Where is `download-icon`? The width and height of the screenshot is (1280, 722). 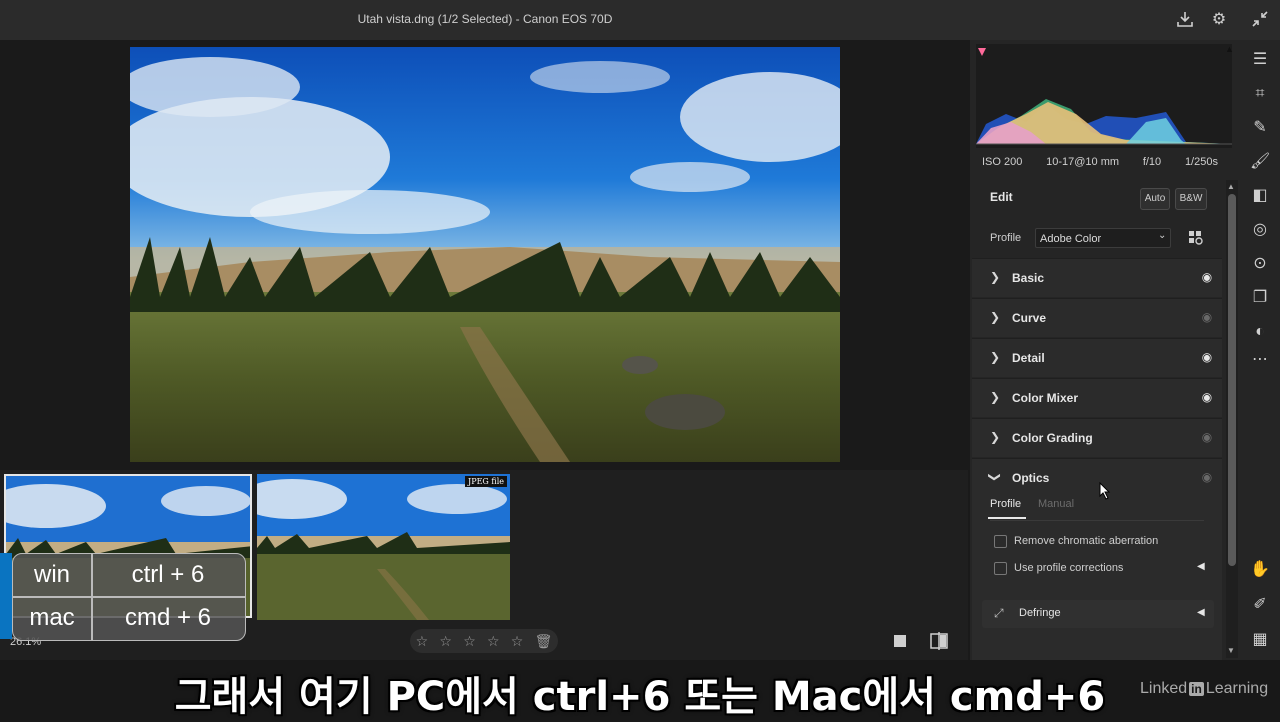 download-icon is located at coordinates (1185, 20).